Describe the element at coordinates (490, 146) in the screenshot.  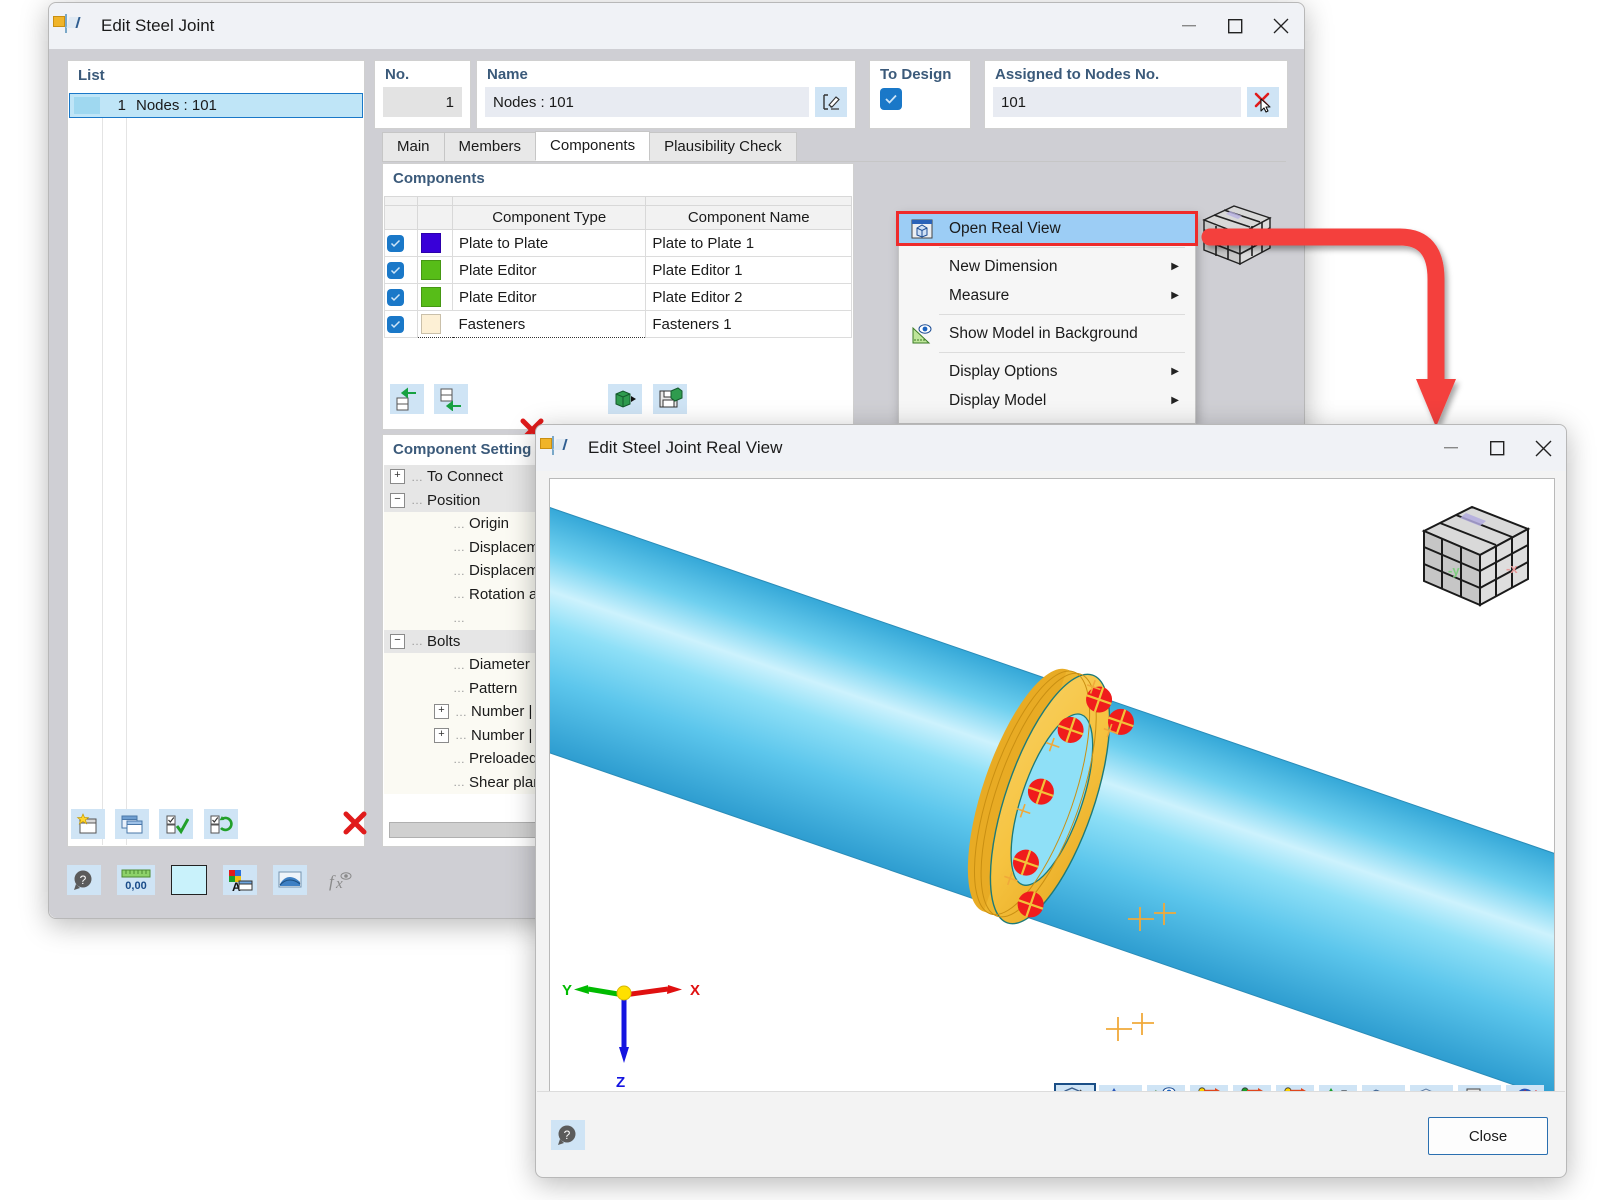
I see `tab-members: Members` at that location.